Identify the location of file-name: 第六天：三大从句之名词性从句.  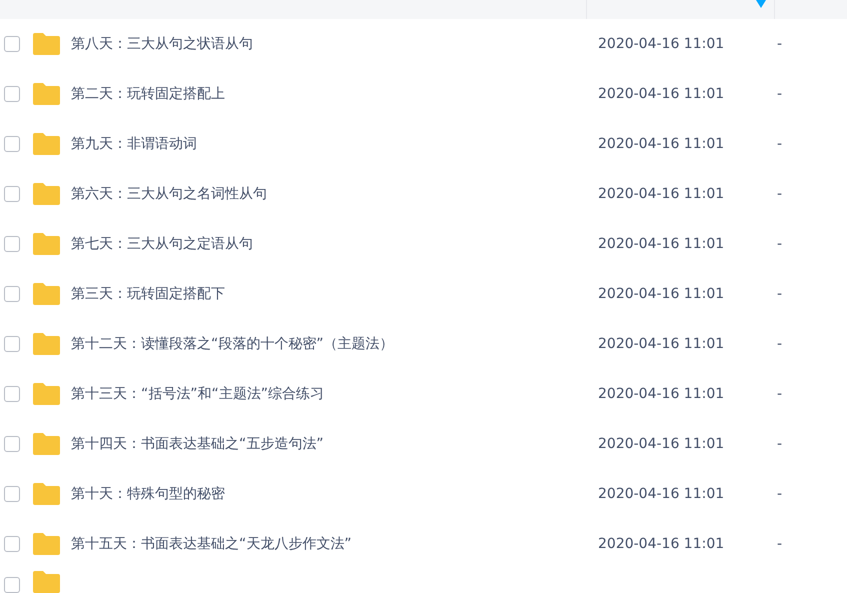
(329, 194).